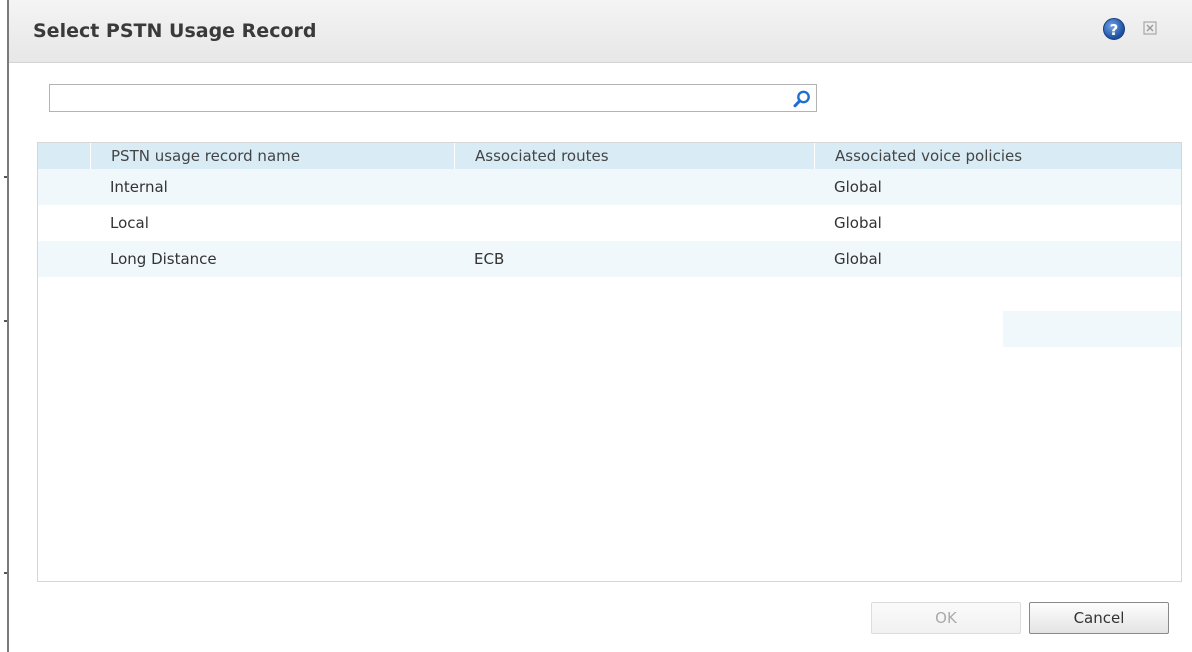  I want to click on ok-button: OK, so click(946, 618).